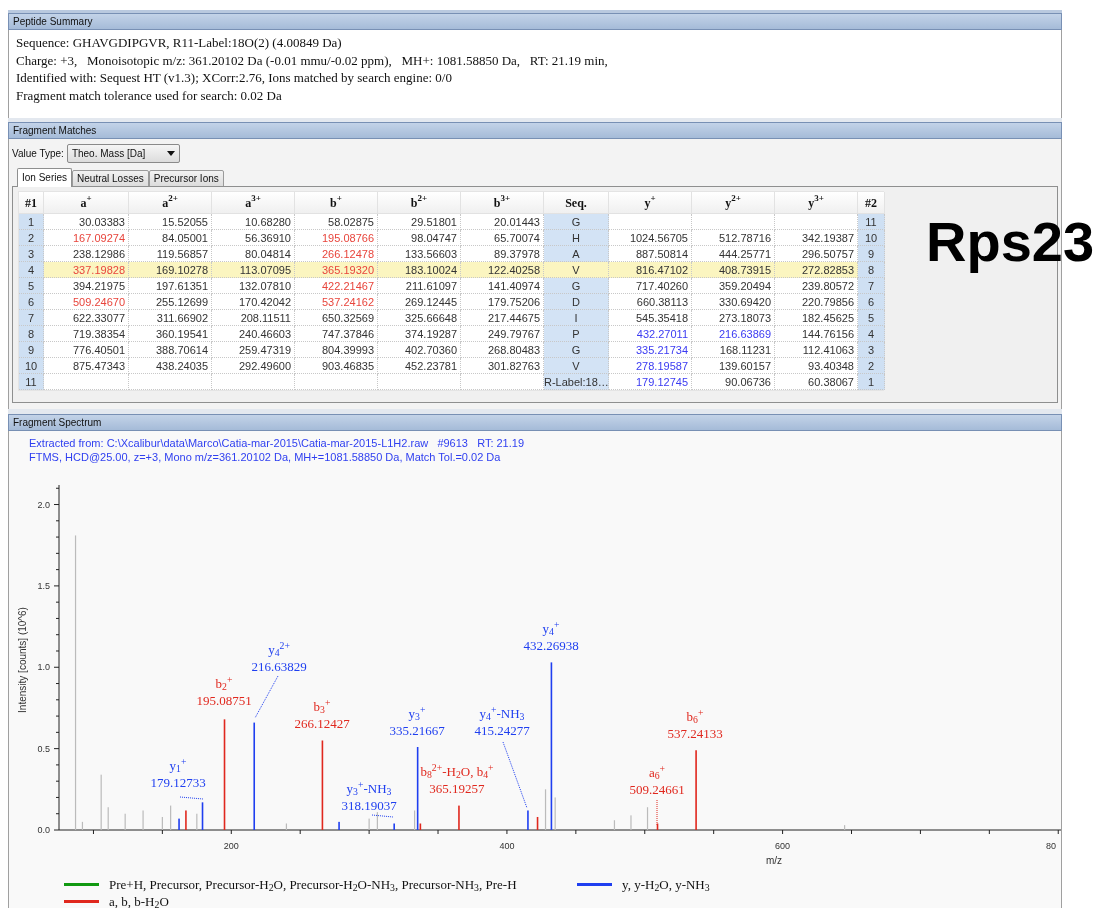 This screenshot has width=1093, height=908. I want to click on table-cell: 170.42042, so click(253, 302).